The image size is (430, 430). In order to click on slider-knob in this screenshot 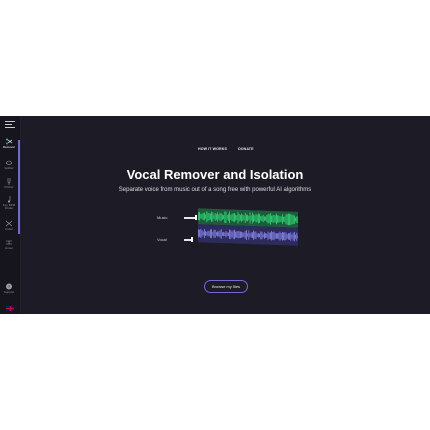, I will do `click(196, 217)`.